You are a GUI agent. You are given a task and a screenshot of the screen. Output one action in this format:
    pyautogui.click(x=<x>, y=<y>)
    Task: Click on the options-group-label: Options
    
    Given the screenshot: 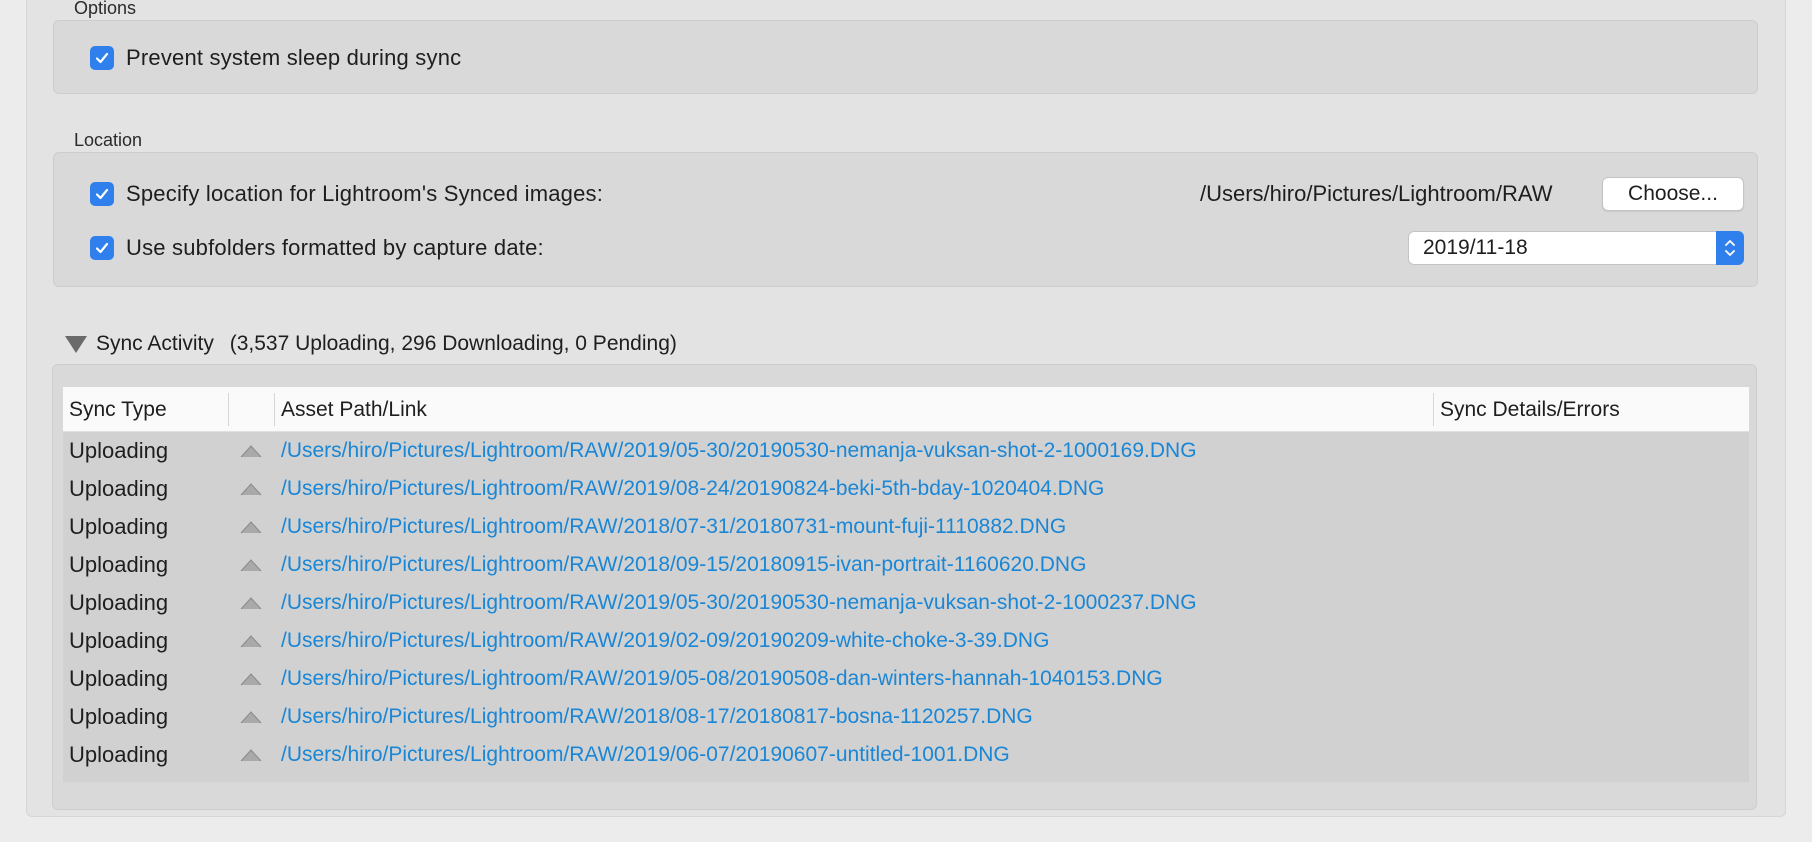 What is the action you would take?
    pyautogui.click(x=105, y=9)
    